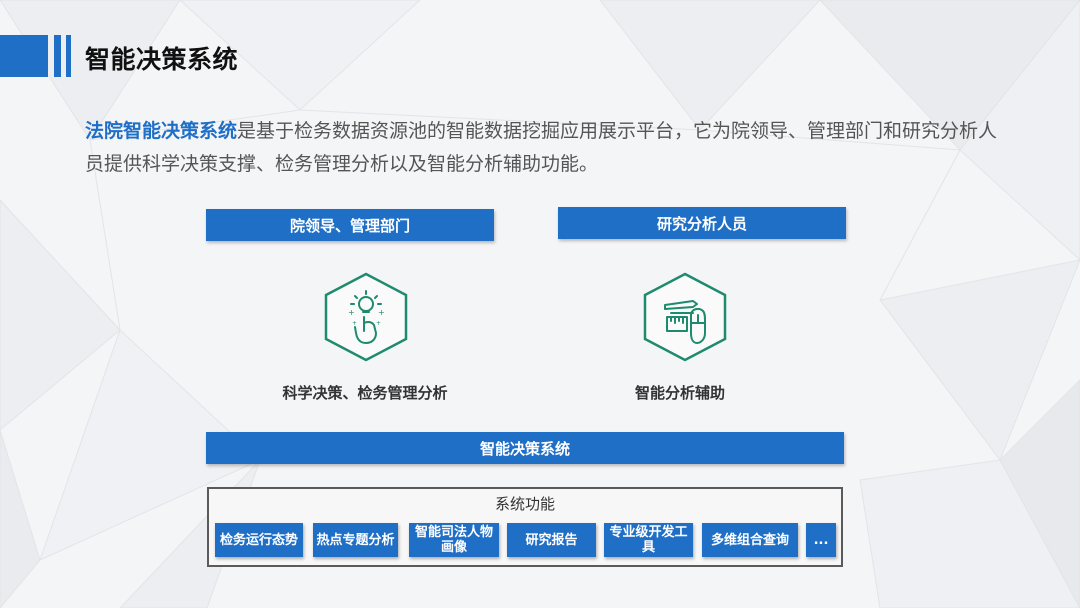  Describe the element at coordinates (702, 223) in the screenshot. I see `user-box-researchers: 研究分析人员` at that location.